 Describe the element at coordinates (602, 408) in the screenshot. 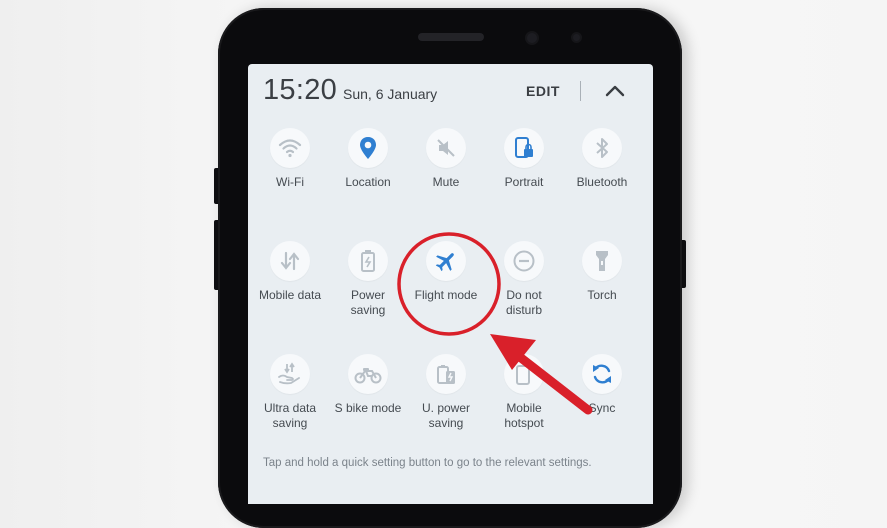

I see `tile-label: Sync` at that location.